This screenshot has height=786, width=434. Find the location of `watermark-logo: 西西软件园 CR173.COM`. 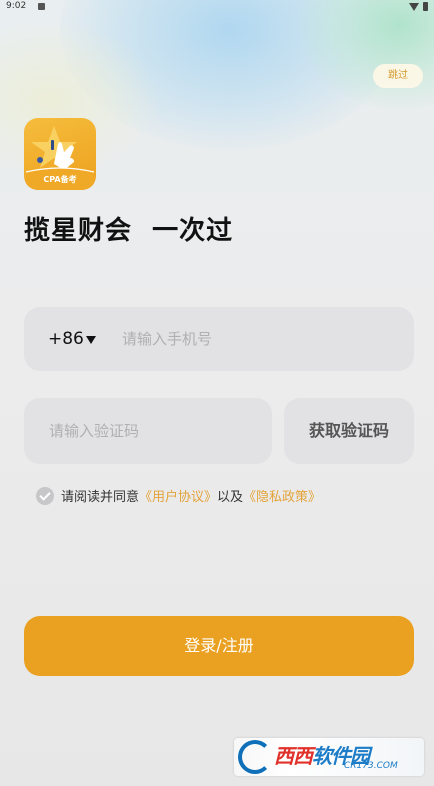

watermark-logo: 西西软件园 CR173.COM is located at coordinates (329, 757).